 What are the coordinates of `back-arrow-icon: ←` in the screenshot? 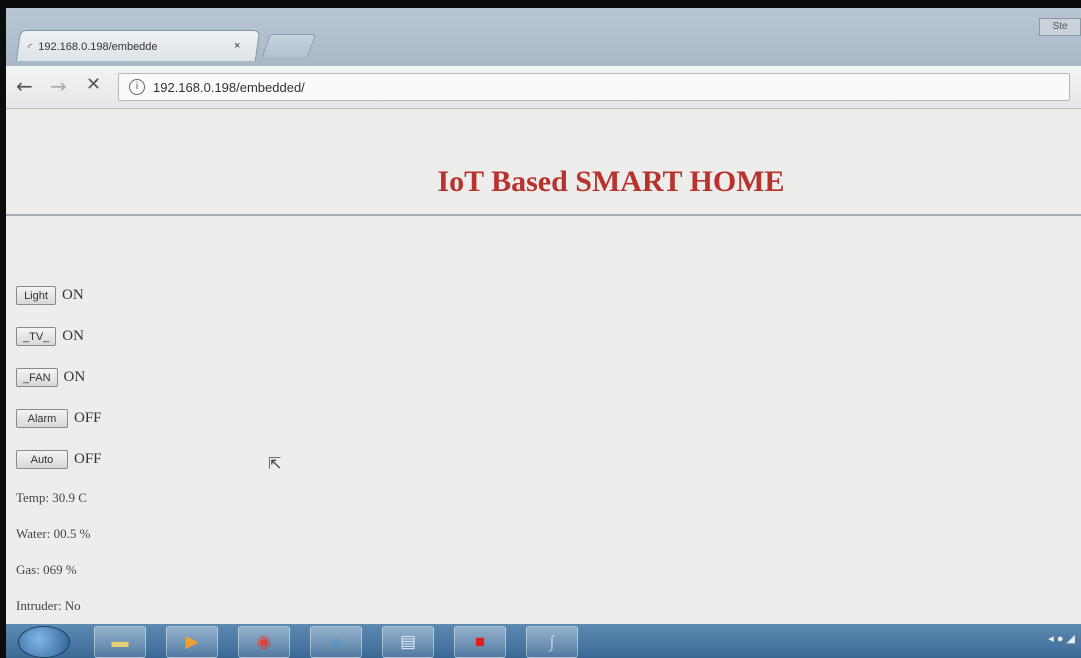 It's located at (24, 86).